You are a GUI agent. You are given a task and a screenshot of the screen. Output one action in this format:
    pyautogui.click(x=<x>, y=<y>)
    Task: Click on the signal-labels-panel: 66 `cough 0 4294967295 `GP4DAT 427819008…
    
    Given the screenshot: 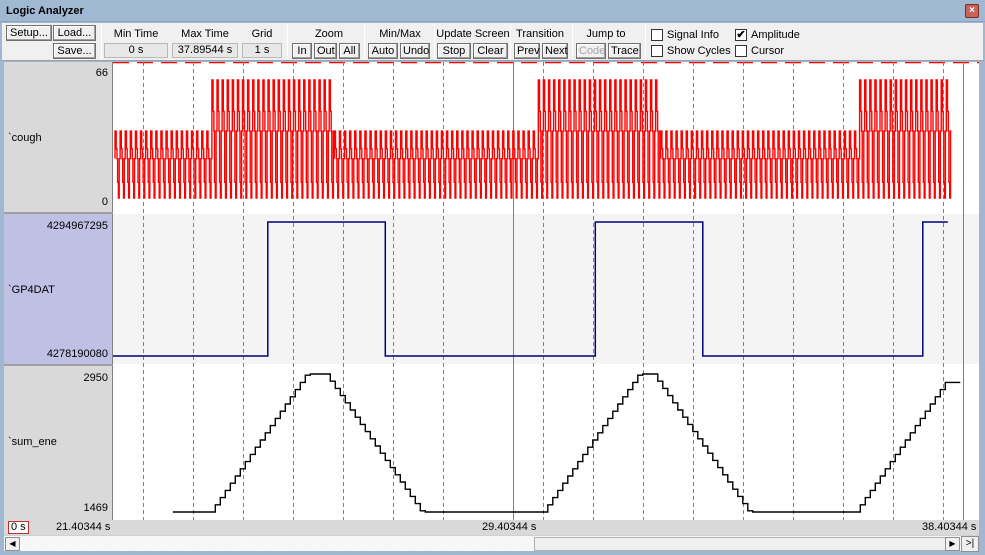 What is the action you would take?
    pyautogui.click(x=58, y=291)
    